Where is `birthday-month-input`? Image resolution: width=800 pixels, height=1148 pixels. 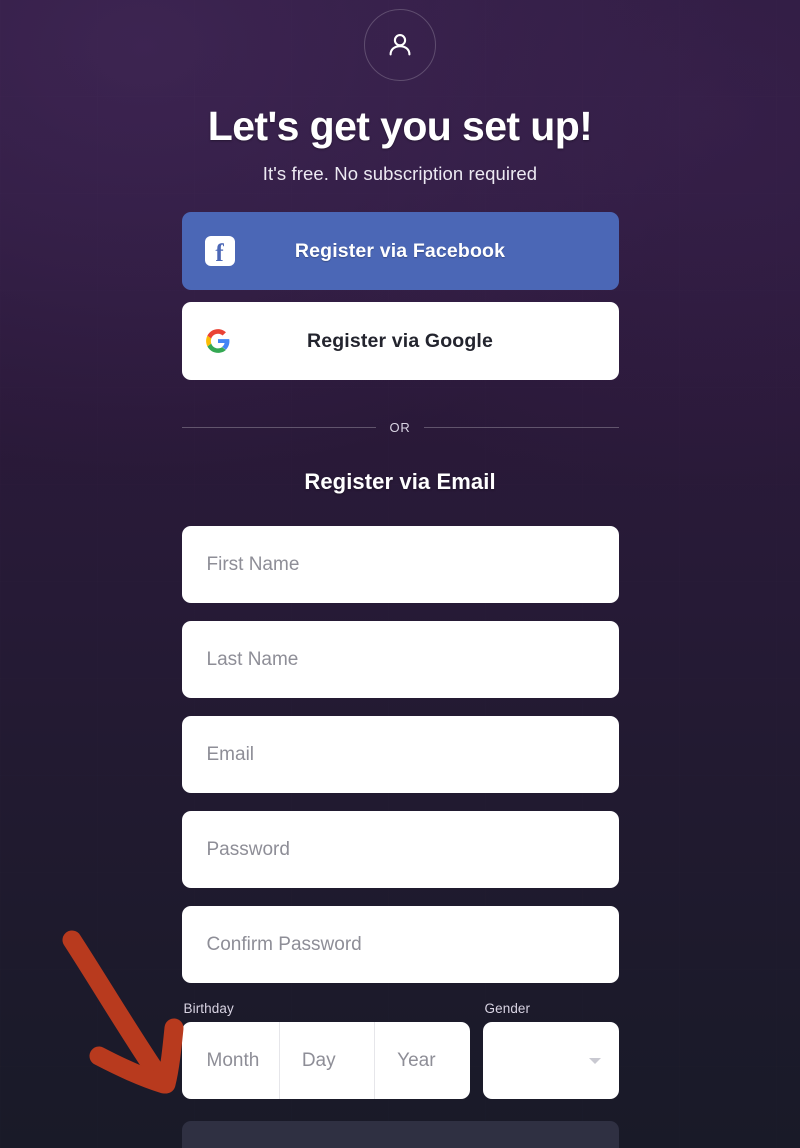
birthday-month-input is located at coordinates (230, 1061).